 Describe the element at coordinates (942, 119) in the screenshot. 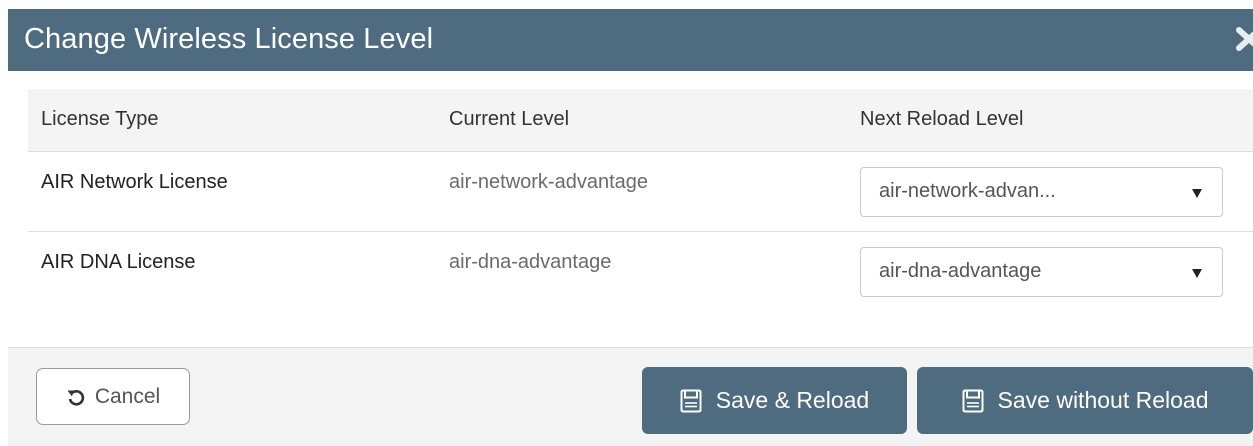

I see `header-next-reload-level: Next Reload Level` at that location.